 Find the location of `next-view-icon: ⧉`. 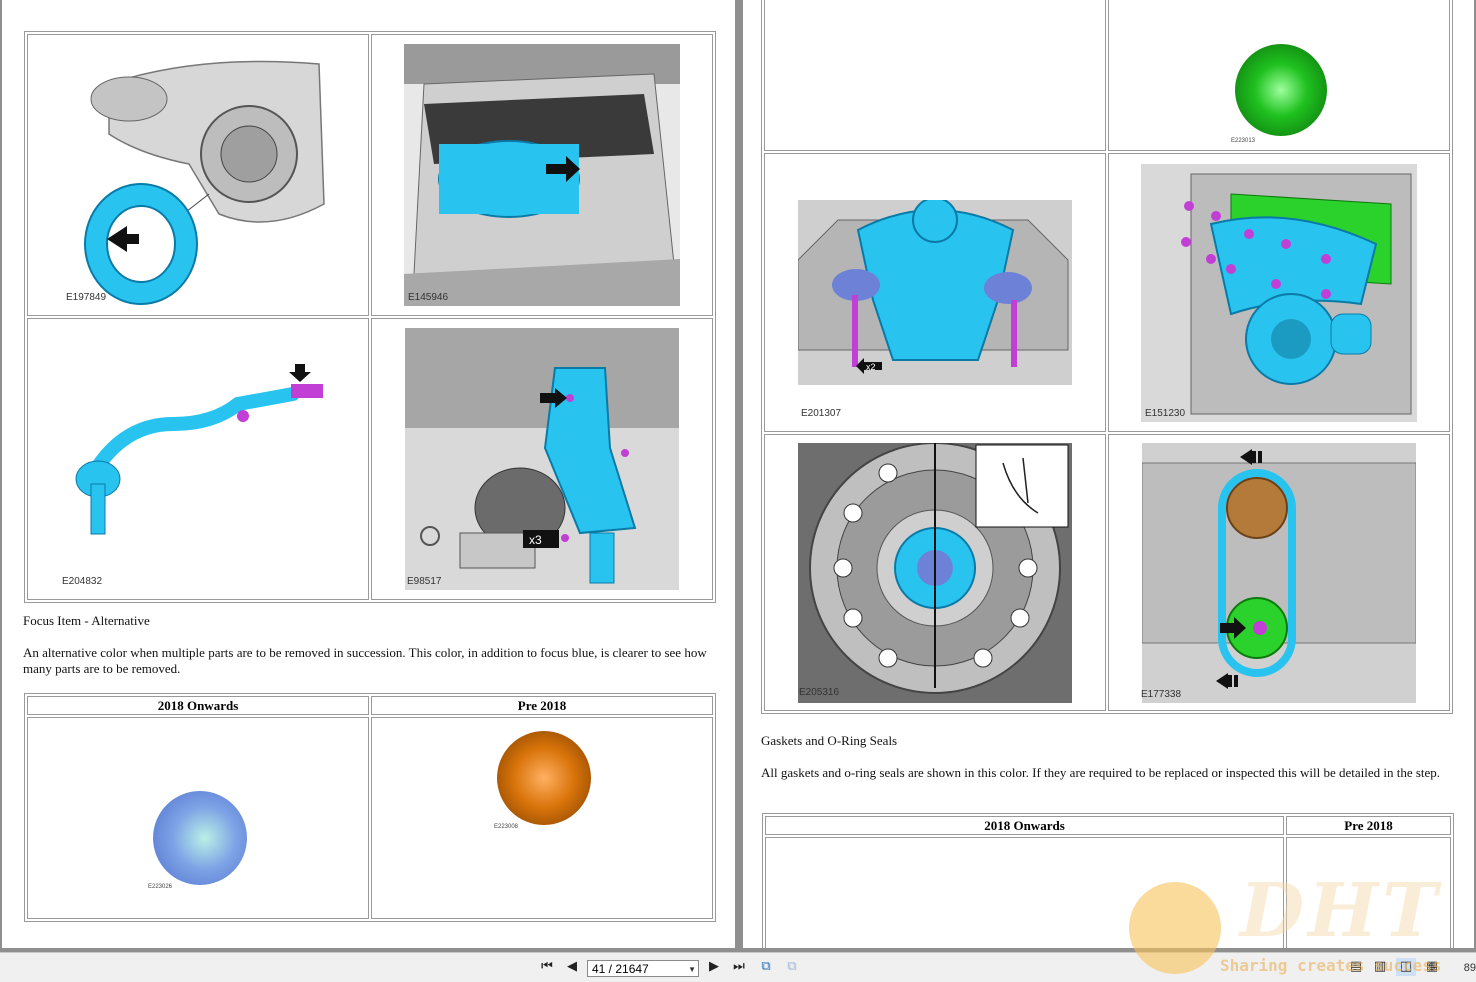

next-view-icon: ⧉ is located at coordinates (792, 967).